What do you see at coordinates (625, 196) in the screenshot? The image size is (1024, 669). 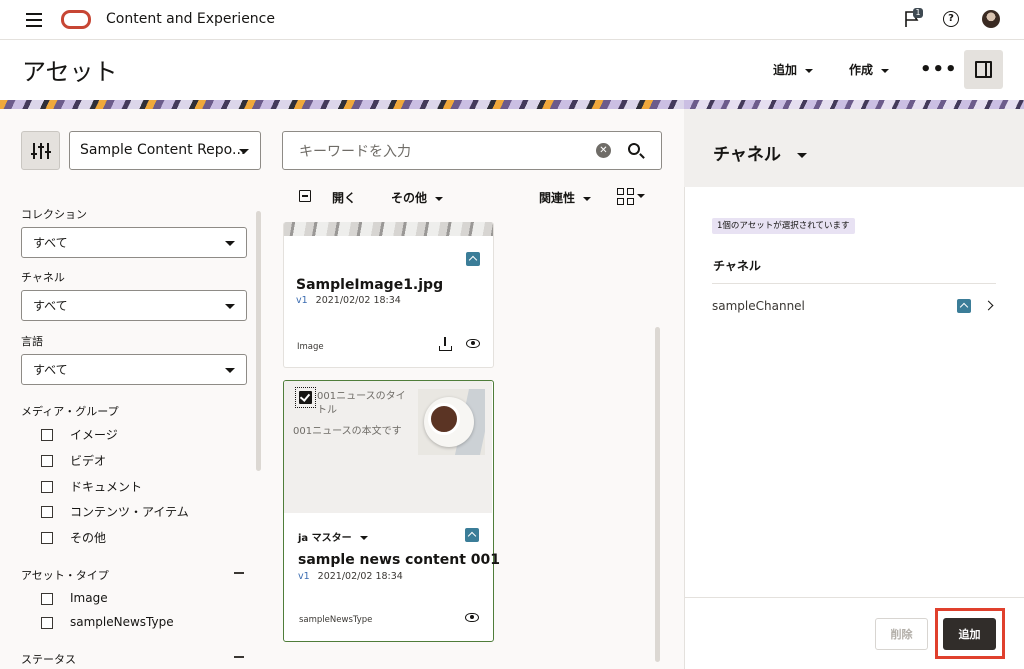 I see `grid-view-icon` at bounding box center [625, 196].